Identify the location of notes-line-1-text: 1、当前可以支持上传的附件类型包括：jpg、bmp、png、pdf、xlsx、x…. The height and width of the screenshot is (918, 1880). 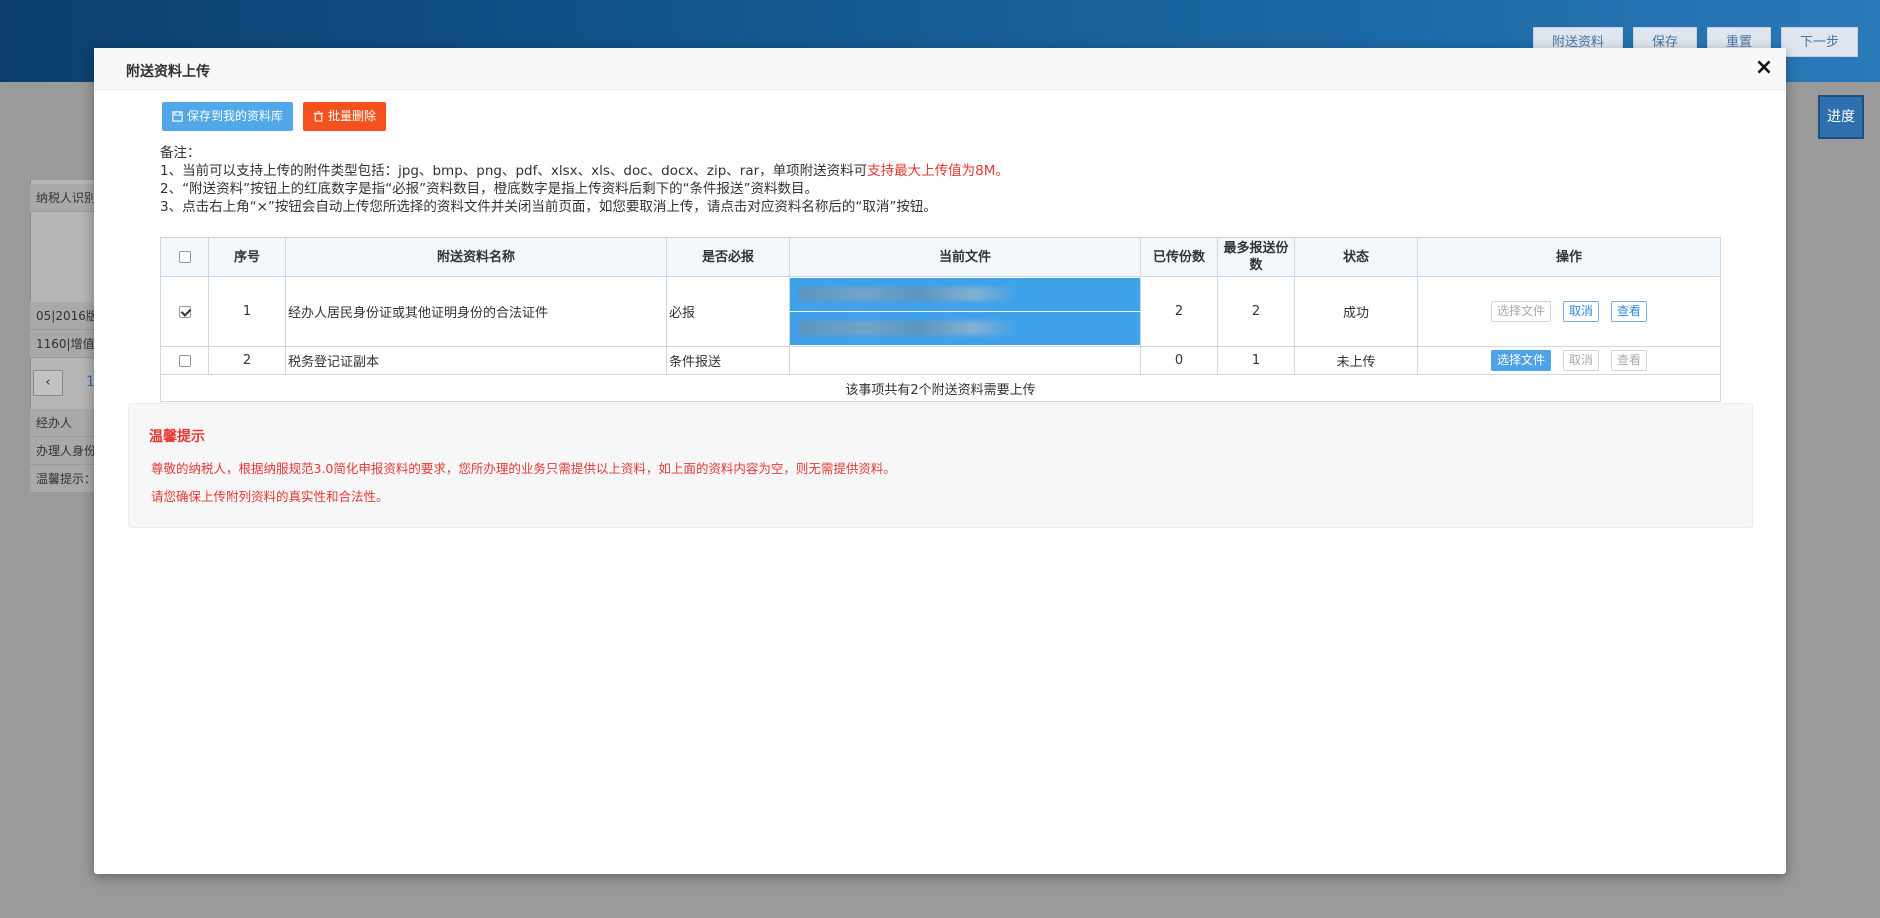
(514, 171).